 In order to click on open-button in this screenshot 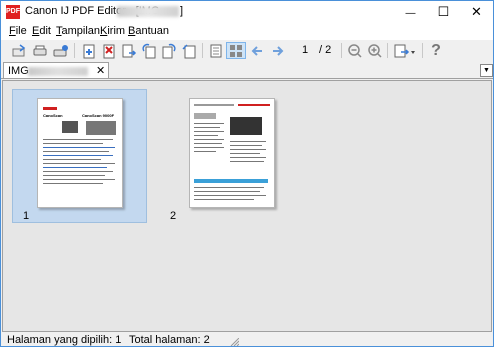, I will do `click(19, 50)`.